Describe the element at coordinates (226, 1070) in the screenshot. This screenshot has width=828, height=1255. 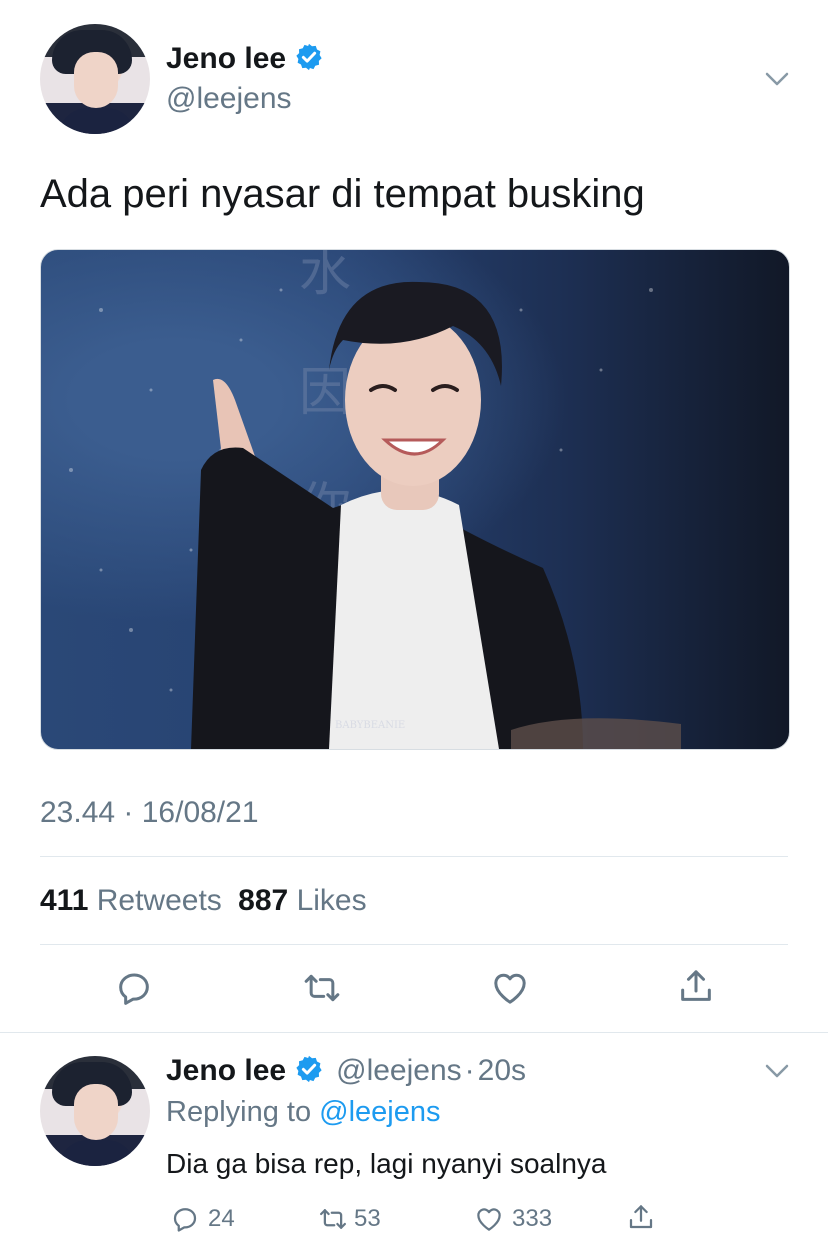
I see `reply-author-name: Jeno lee` at that location.